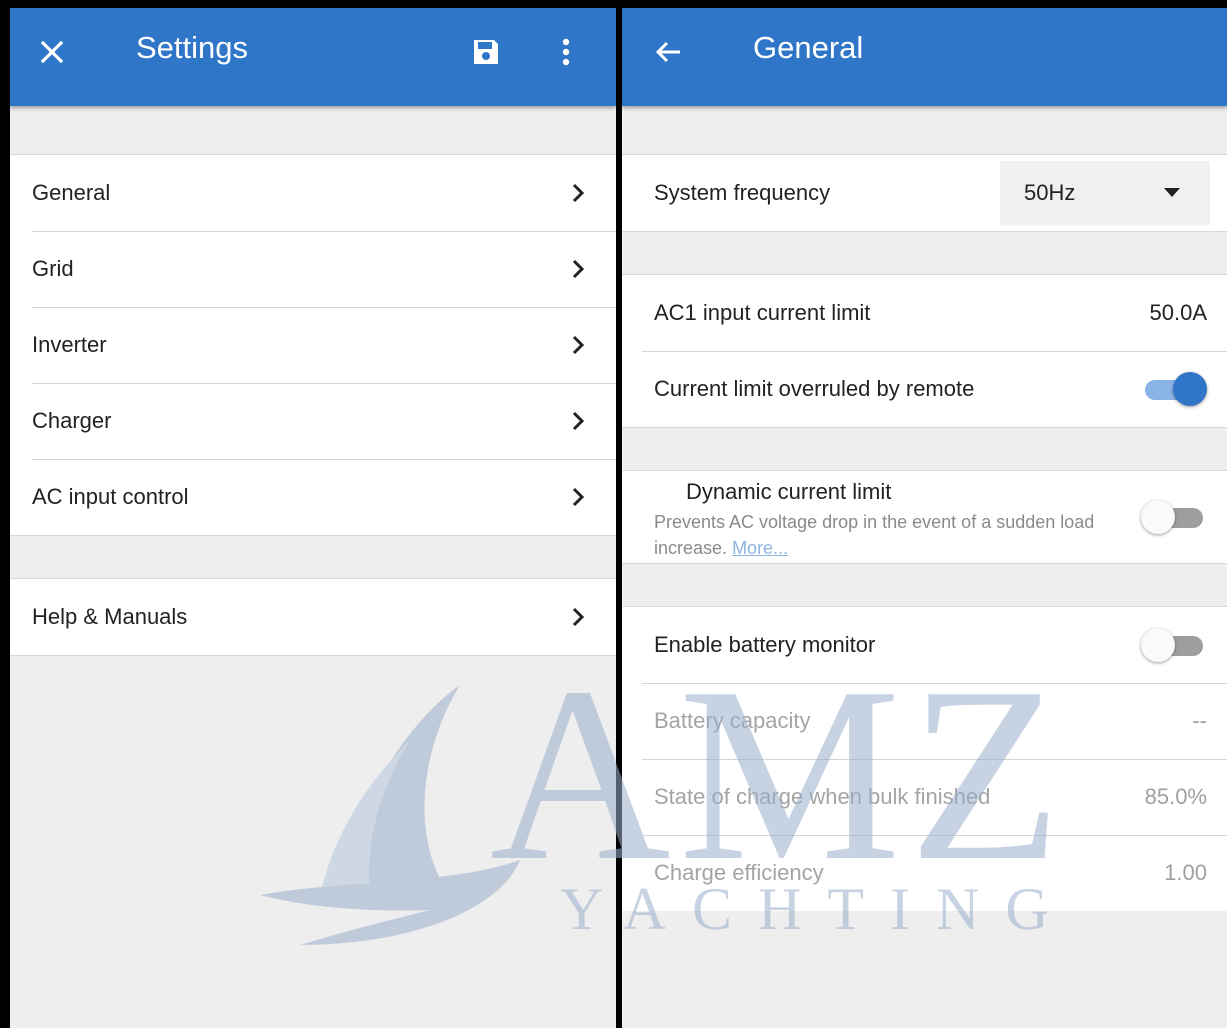 The width and height of the screenshot is (1227, 1028). I want to click on battery-capacity-row: Battery capacity --, so click(924, 721).